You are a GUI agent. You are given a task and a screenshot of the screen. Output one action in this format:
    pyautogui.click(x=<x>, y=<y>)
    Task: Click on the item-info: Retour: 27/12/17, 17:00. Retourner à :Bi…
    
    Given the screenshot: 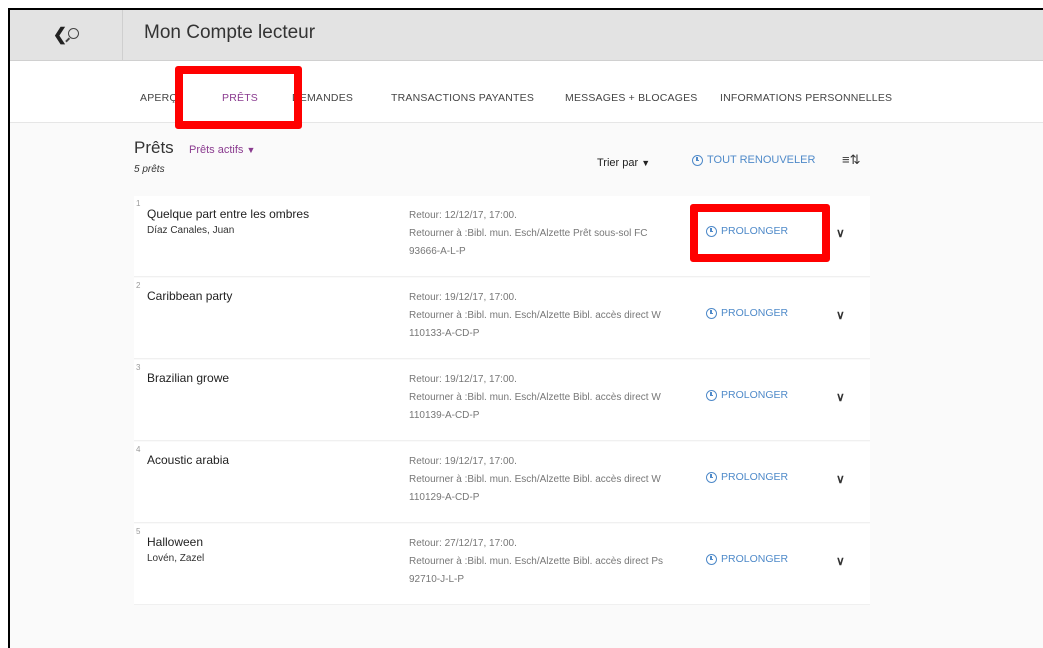 What is the action you would take?
    pyautogui.click(x=544, y=562)
    